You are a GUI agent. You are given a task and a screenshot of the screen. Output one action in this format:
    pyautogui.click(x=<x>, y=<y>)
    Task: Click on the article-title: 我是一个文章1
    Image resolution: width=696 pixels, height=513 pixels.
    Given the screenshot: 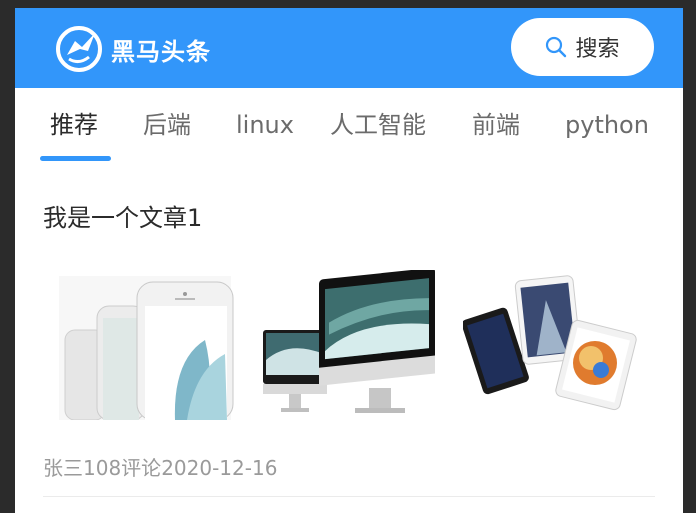 What is the action you would take?
    pyautogui.click(x=122, y=215)
    